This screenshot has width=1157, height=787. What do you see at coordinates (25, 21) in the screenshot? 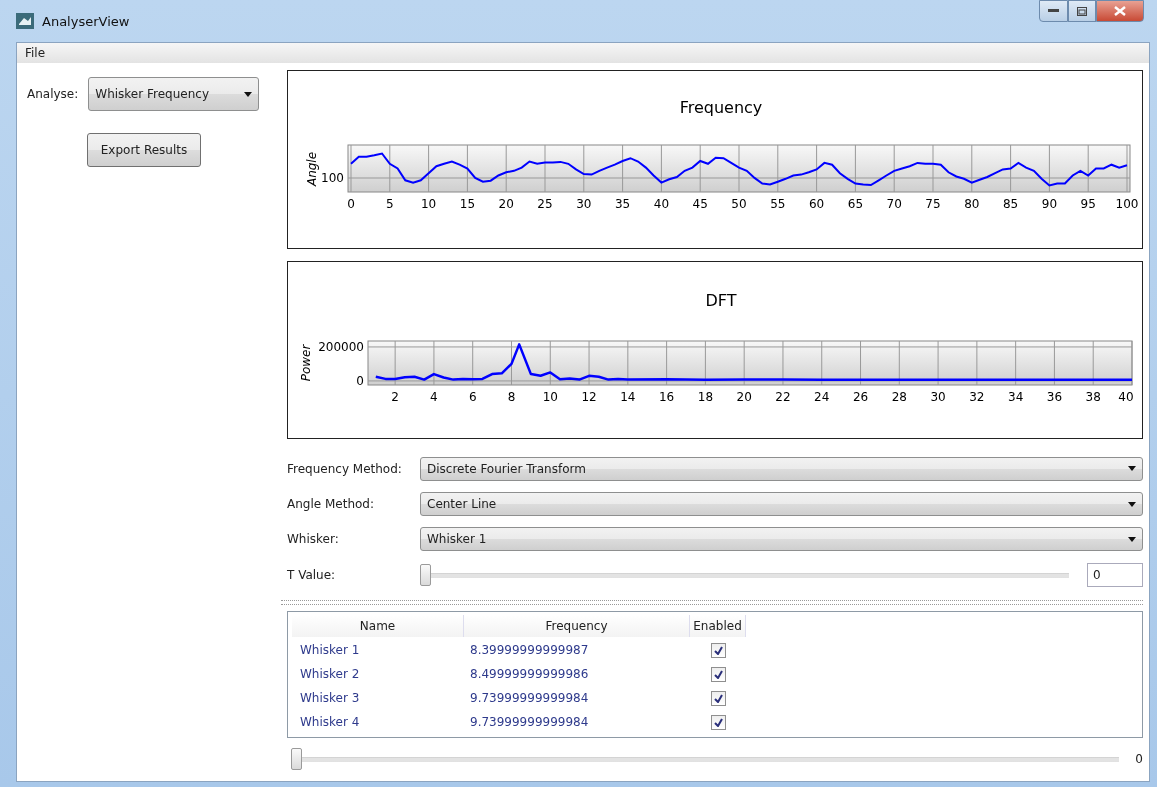
I see `app-icon` at bounding box center [25, 21].